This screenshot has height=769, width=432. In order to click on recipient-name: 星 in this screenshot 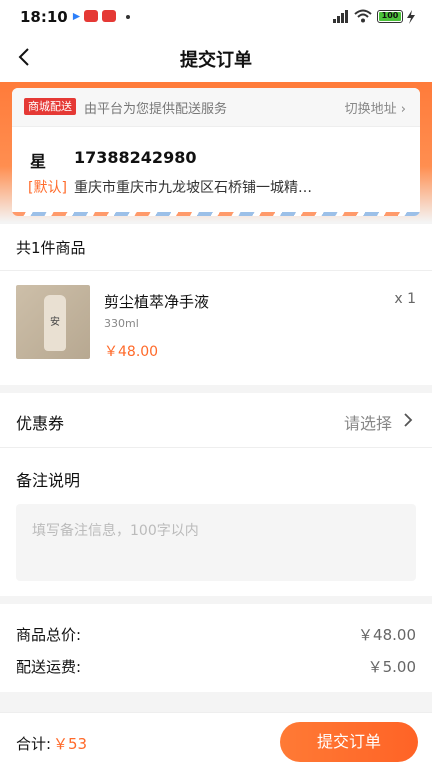, I will do `click(38, 161)`.